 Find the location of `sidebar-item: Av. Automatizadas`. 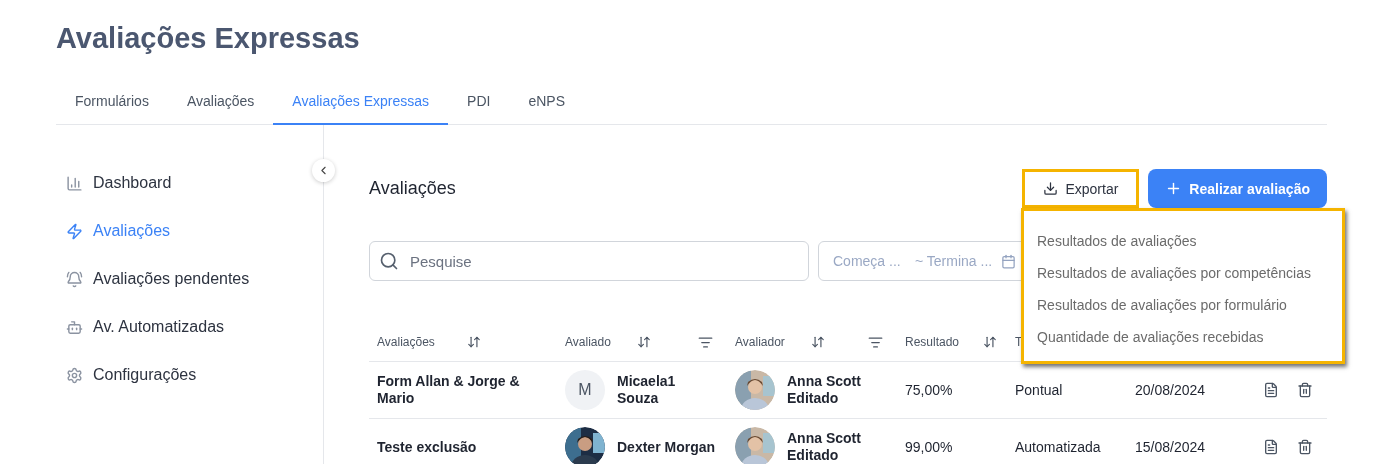

sidebar-item: Av. Automatizadas is located at coordinates (177, 327).